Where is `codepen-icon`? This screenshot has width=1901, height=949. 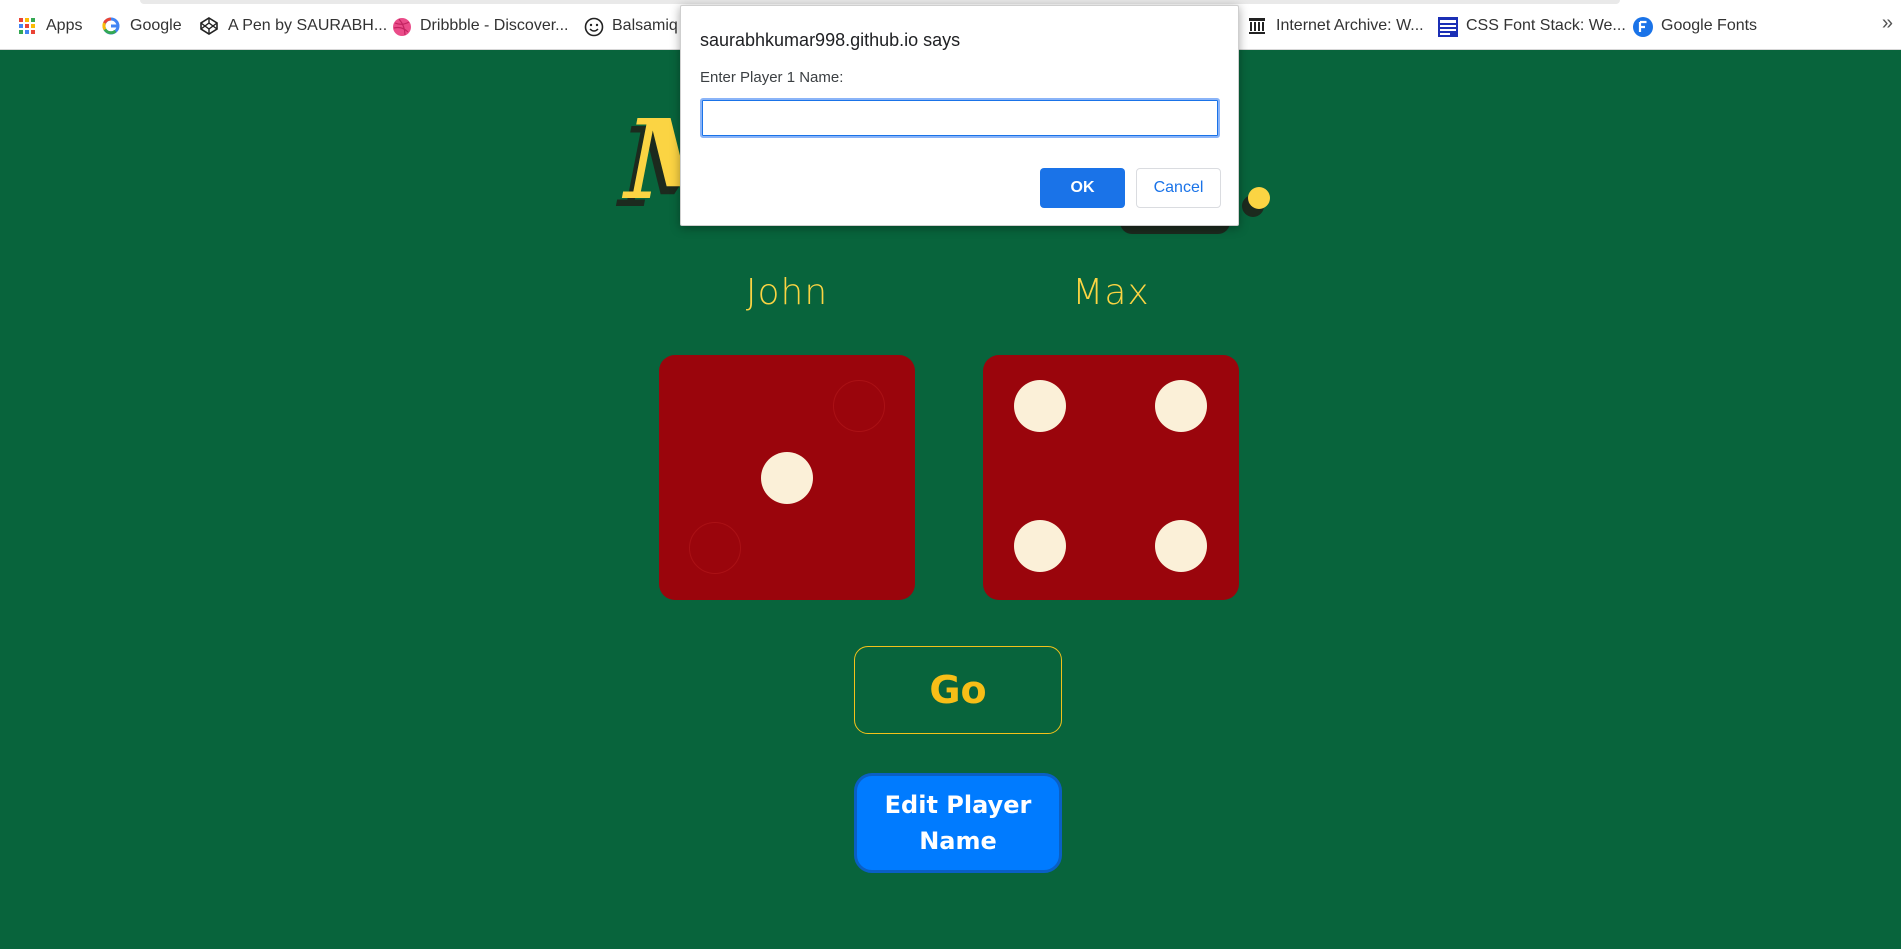 codepen-icon is located at coordinates (209, 26).